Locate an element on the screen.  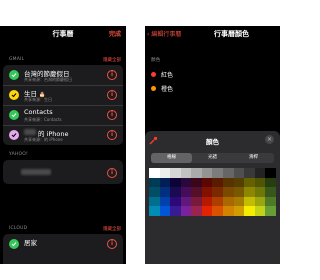
calendar-source: 共享來源：Contacts is located at coordinates (43, 119).